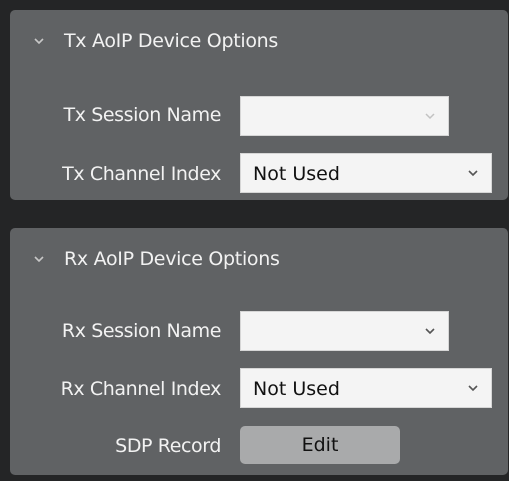 The width and height of the screenshot is (509, 481). I want to click on tx-aoip-options-title: Tx AoIP Device Options, so click(171, 41).